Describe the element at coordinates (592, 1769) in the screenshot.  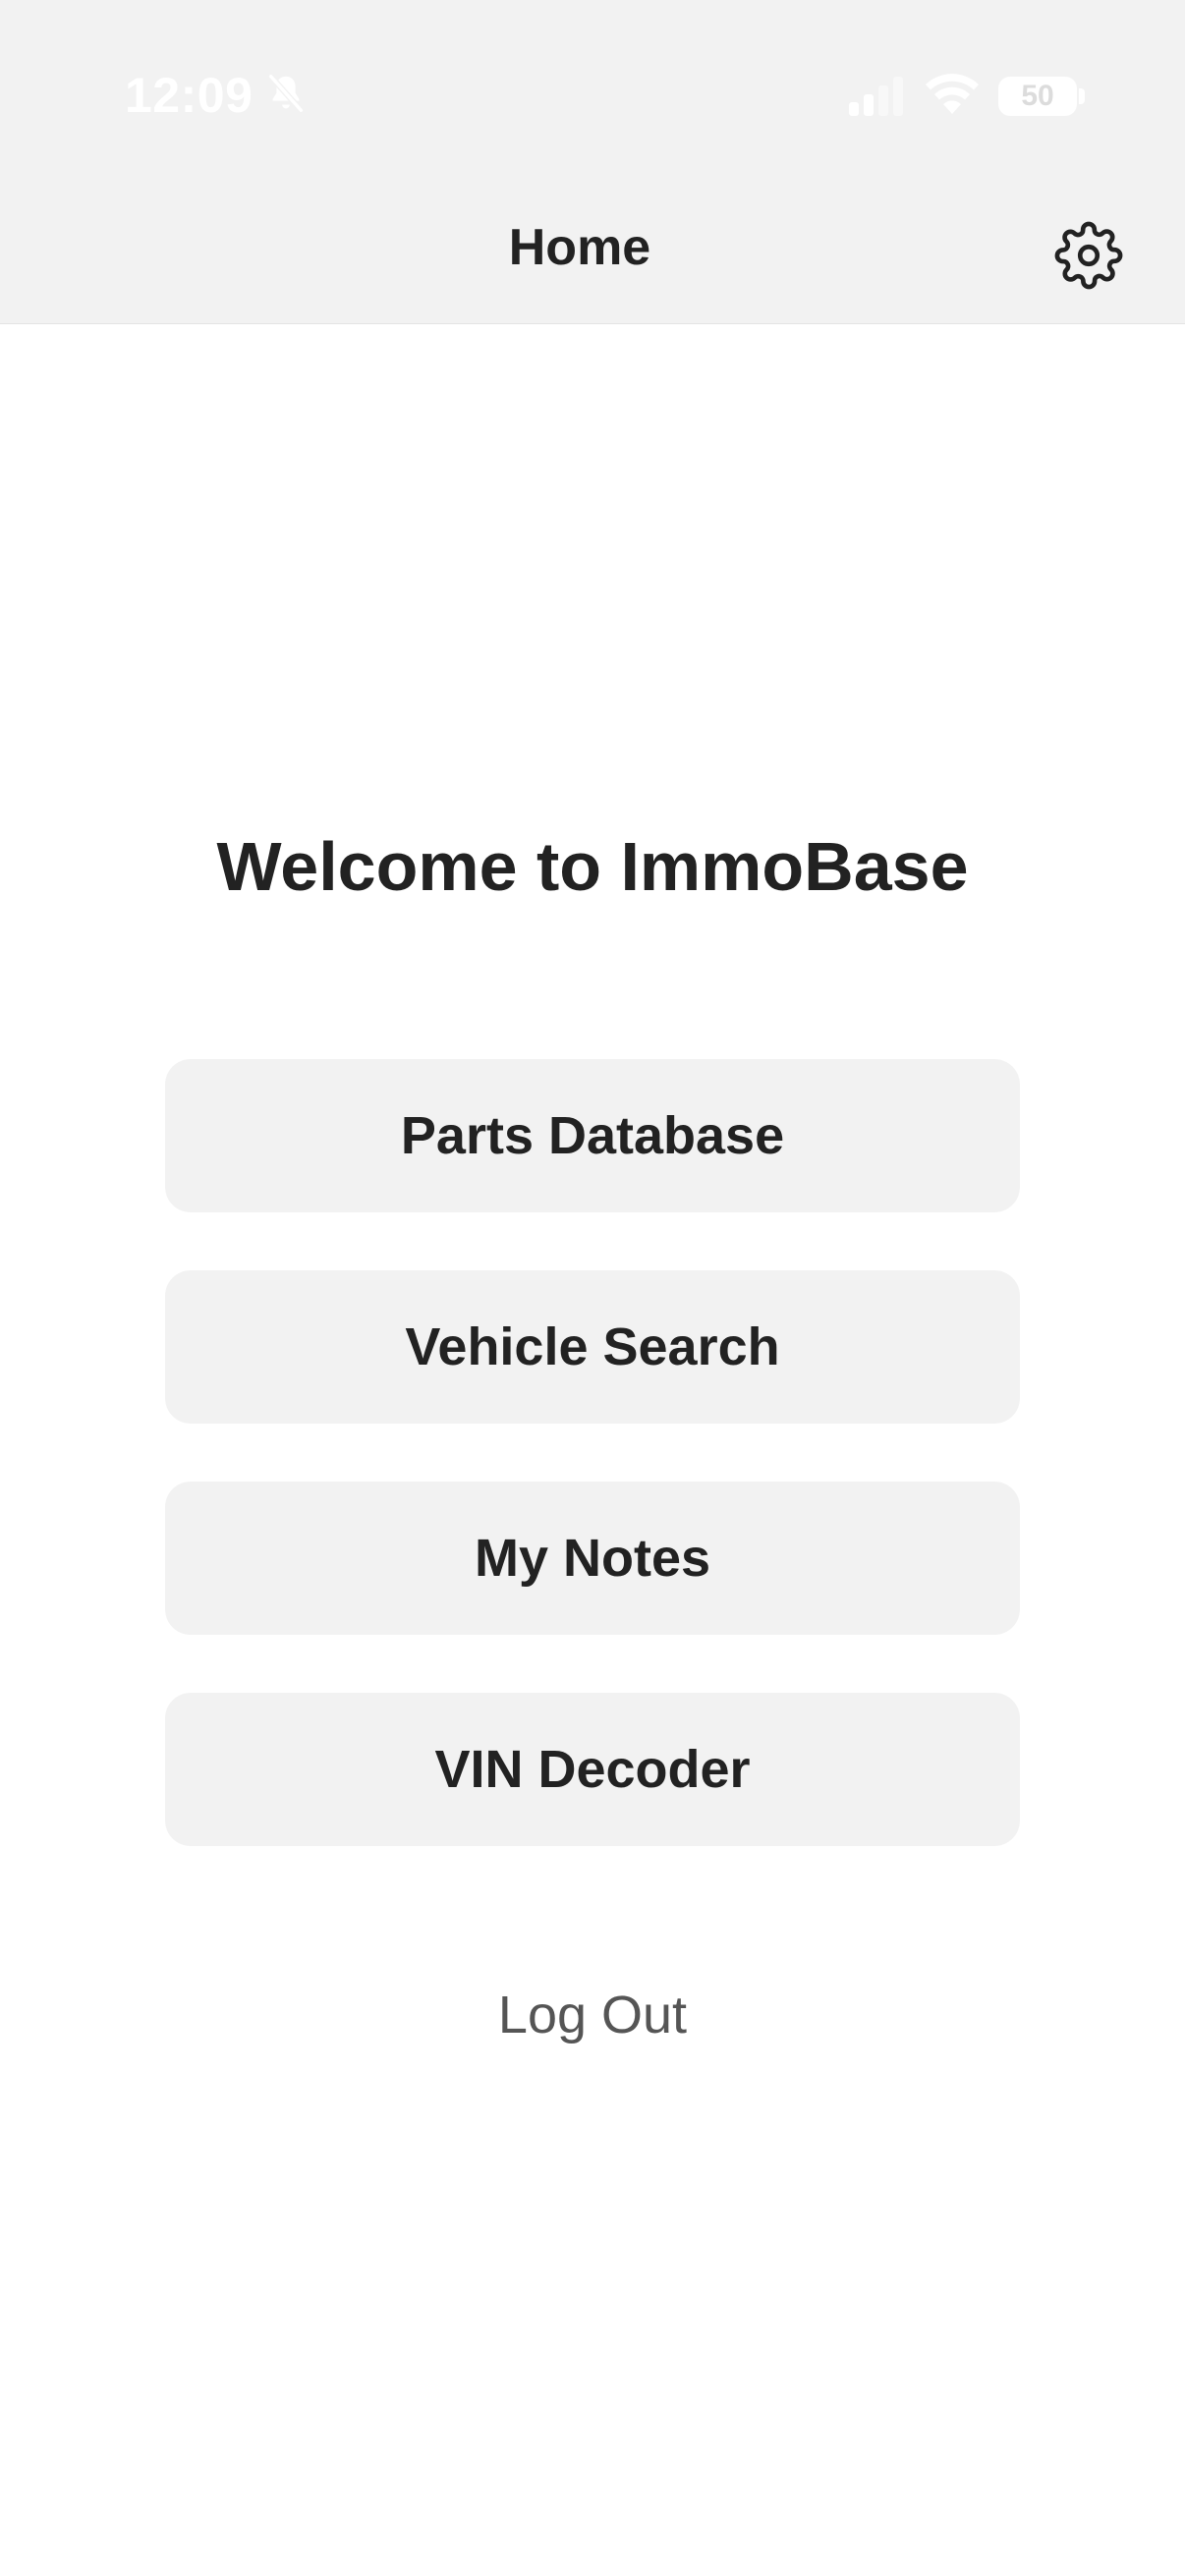
I see `vin-decoder-button: VIN Decoder` at that location.